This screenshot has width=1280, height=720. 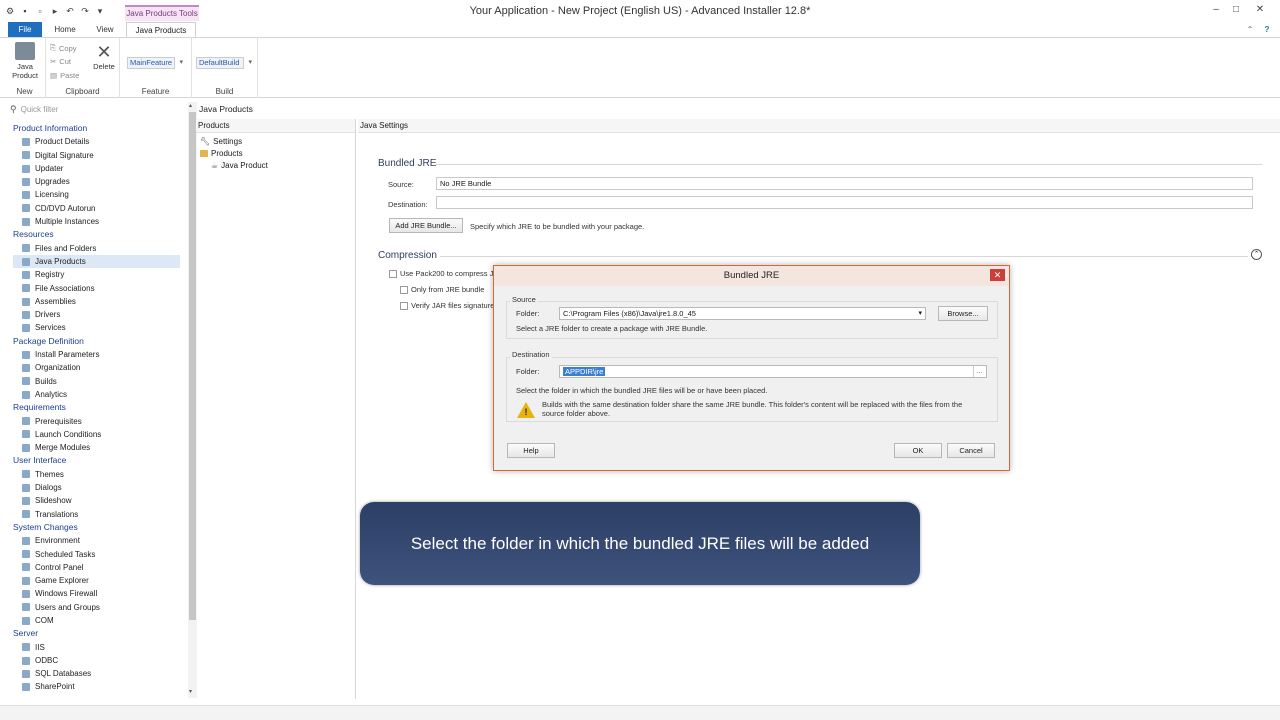 What do you see at coordinates (1260, 10) in the screenshot?
I see `close-window-button: ✕` at bounding box center [1260, 10].